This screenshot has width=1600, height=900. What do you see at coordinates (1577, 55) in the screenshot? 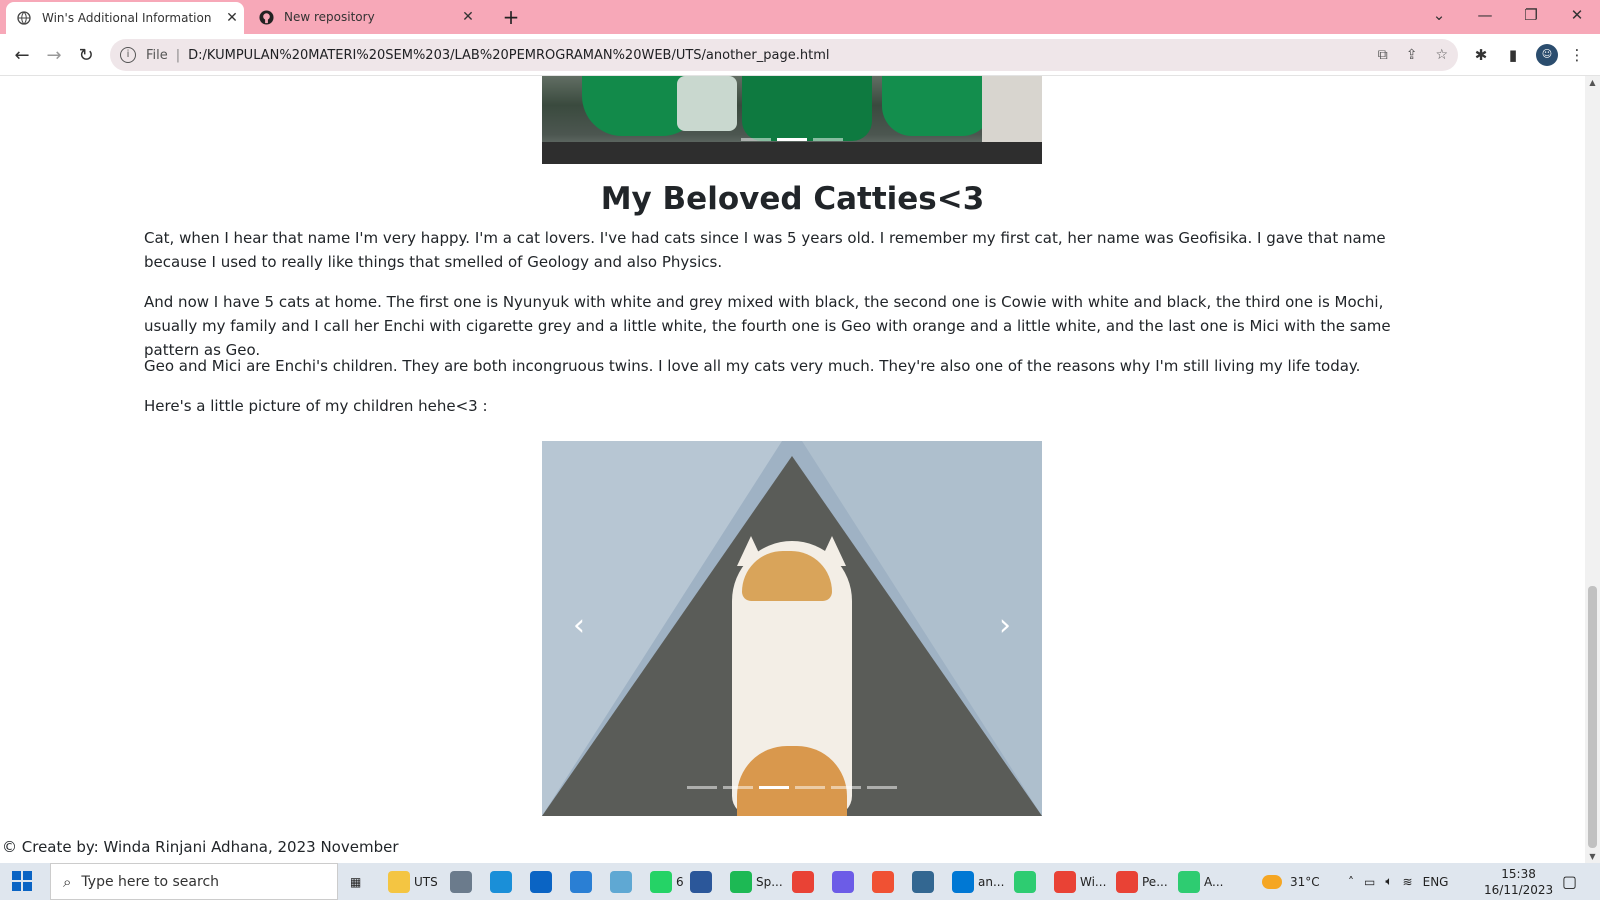
I see `menu-icon: ⋮` at bounding box center [1577, 55].